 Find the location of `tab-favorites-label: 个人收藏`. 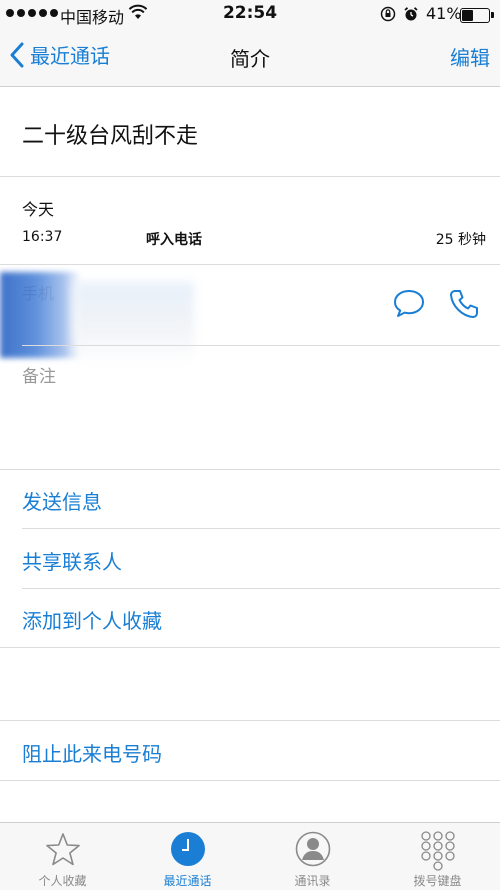

tab-favorites-label: 个人收藏 is located at coordinates (62, 881).